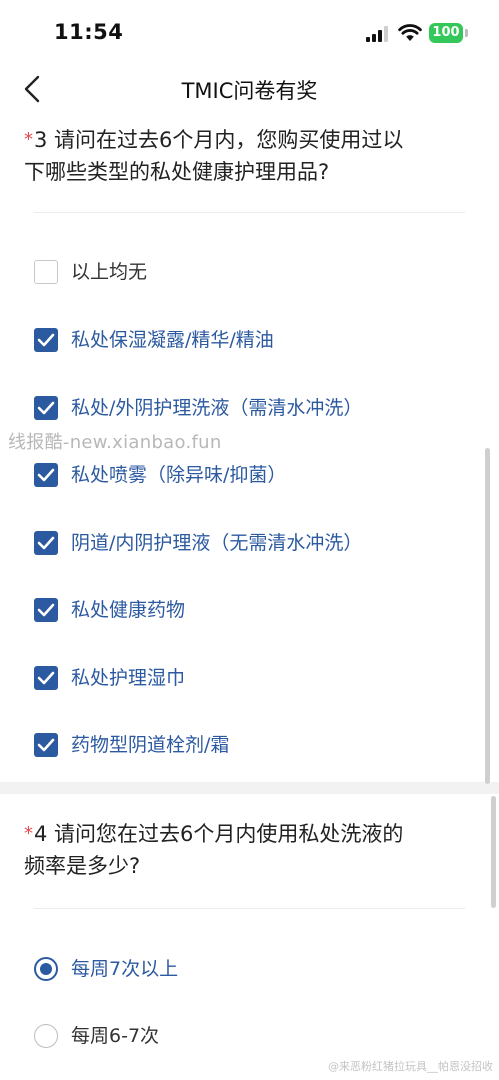 The image size is (499, 1080). I want to click on question-4-line-1: *4 请问您在过去6个月内使用私处洗液的, so click(214, 834).